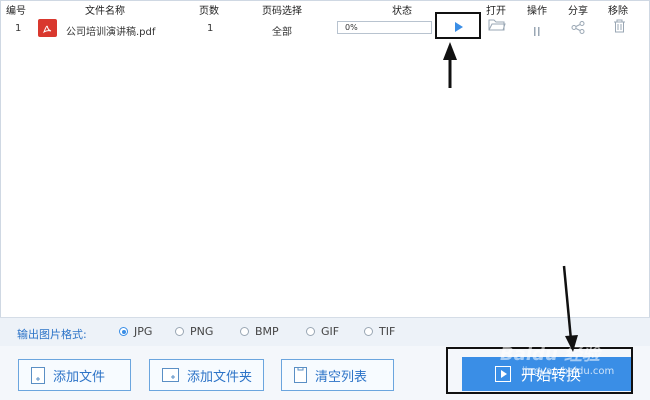 Image resolution: width=650 pixels, height=400 pixels. I want to click on radio-bmp, so click(244, 331).